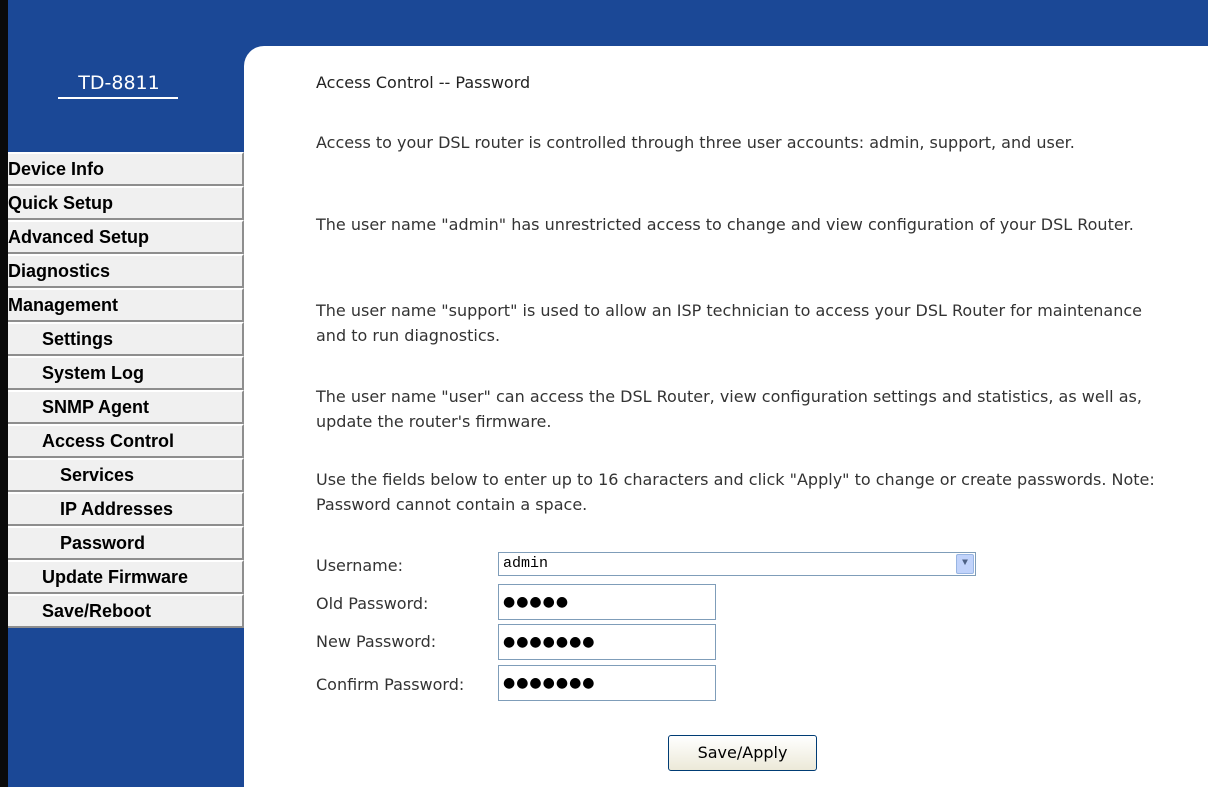 The width and height of the screenshot is (1208, 787). I want to click on page-title: Access Control -- Password, so click(423, 82).